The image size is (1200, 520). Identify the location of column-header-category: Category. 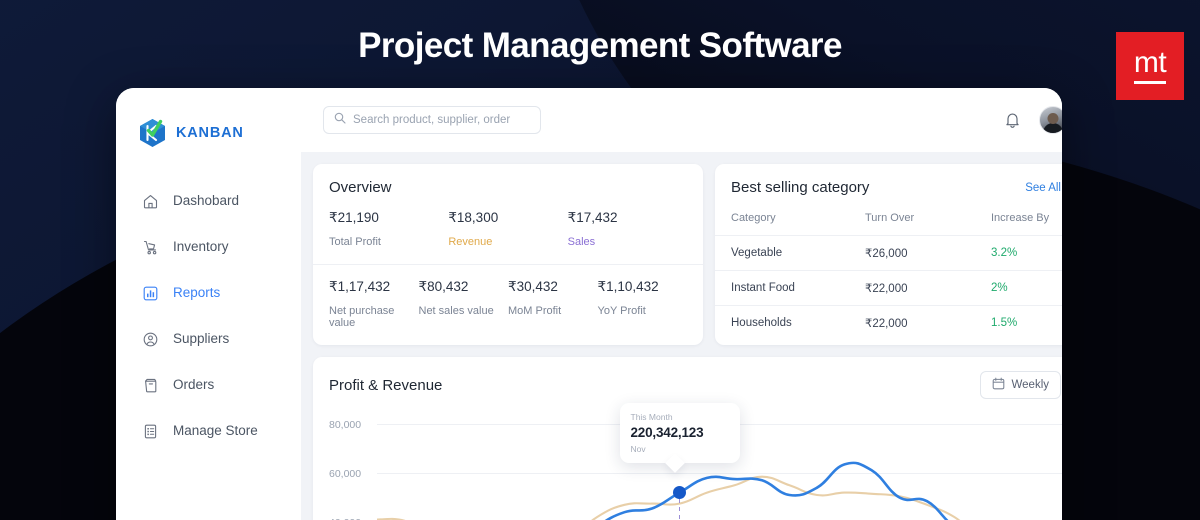
(753, 218).